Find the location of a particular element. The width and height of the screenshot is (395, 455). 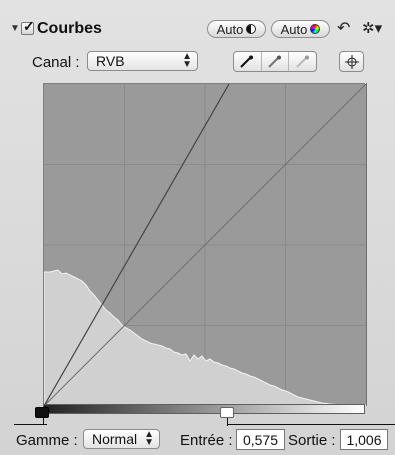

curves-enable-checkbox: ✓ is located at coordinates (28, 26).